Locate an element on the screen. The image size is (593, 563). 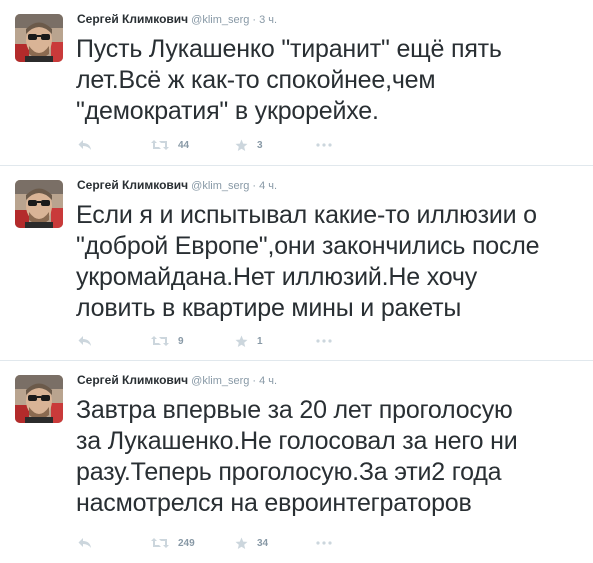
favorite-count: 3 is located at coordinates (260, 145).